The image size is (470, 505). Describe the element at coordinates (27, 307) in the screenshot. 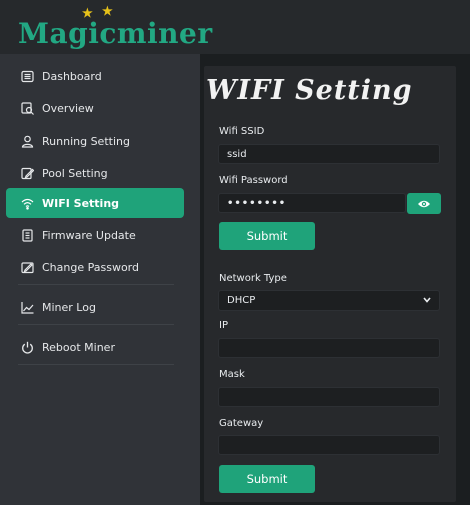

I see `chart-line-icon` at that location.